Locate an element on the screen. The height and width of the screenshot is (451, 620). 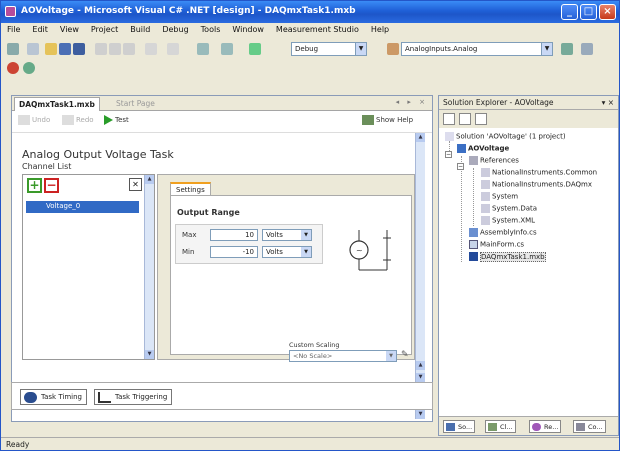
tree-item-project: AOVoltage is located at coordinates (483, 148).